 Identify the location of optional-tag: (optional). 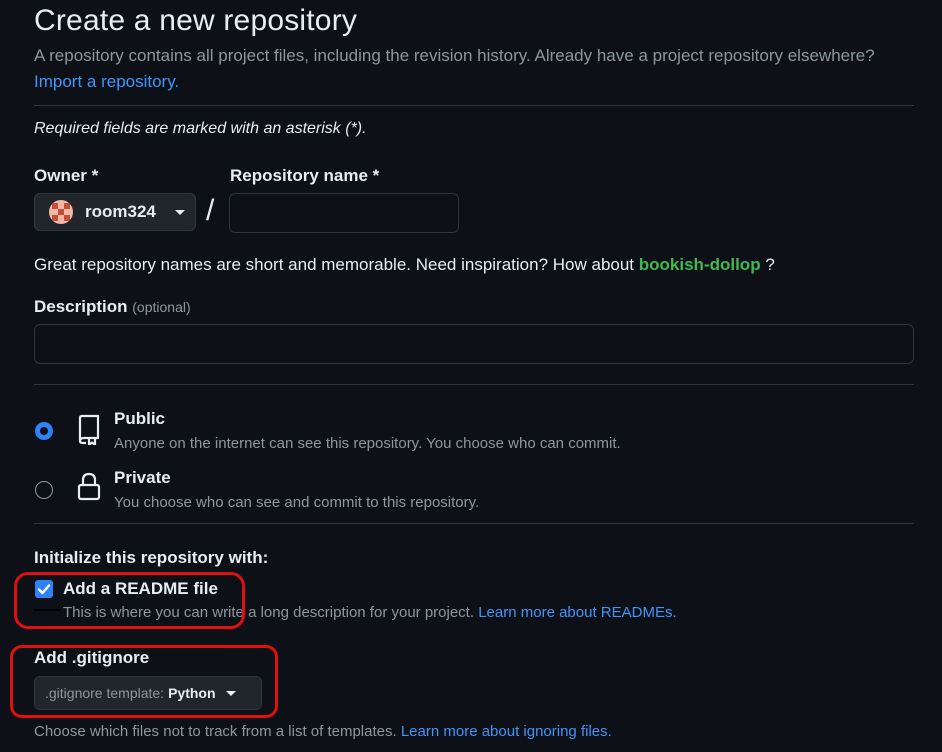
(161, 307).